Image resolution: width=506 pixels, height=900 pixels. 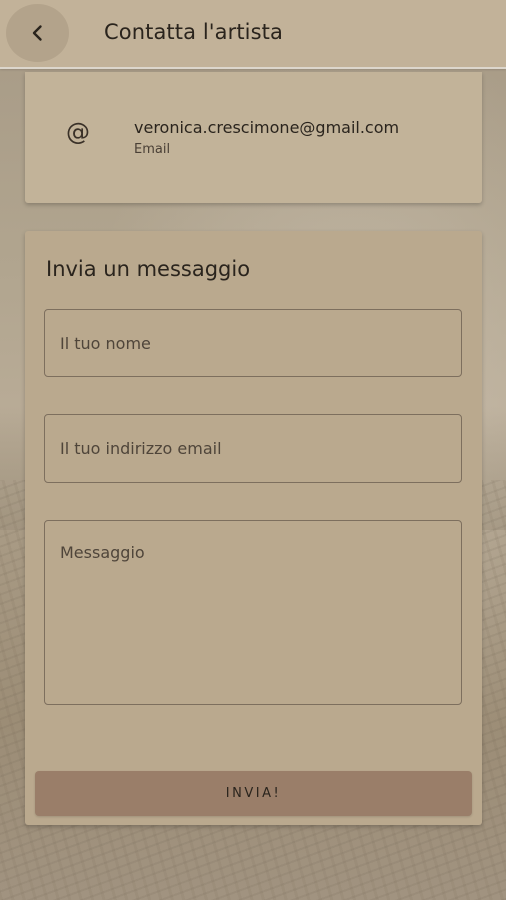 I want to click on contact-email-value: veronica.crescimone@gmail.com, so click(x=266, y=127).